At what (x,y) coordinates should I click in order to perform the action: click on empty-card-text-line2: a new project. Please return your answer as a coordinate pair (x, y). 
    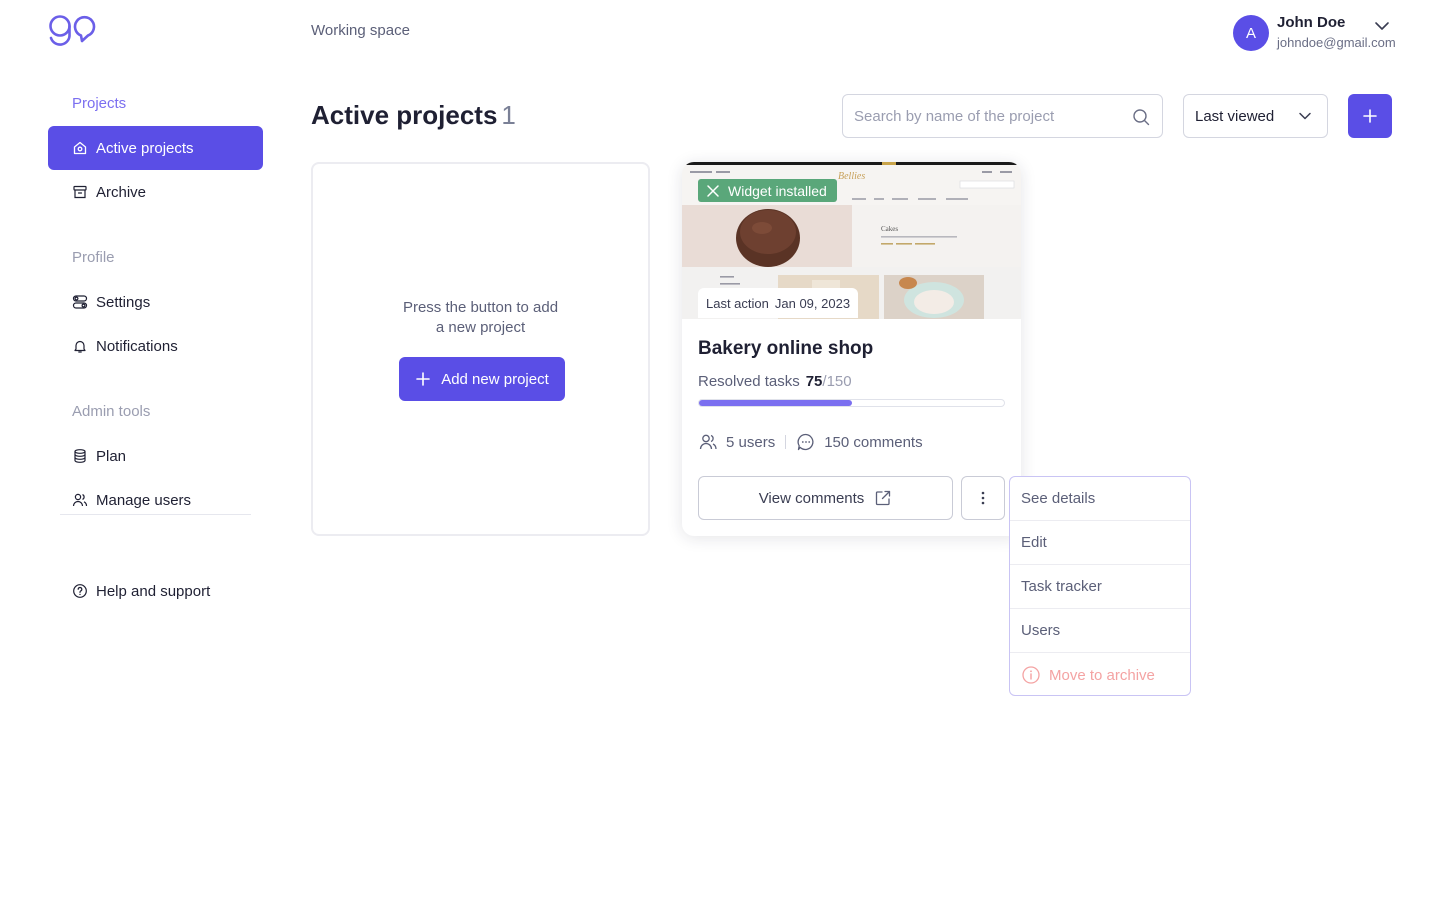
    Looking at the image, I should click on (480, 327).